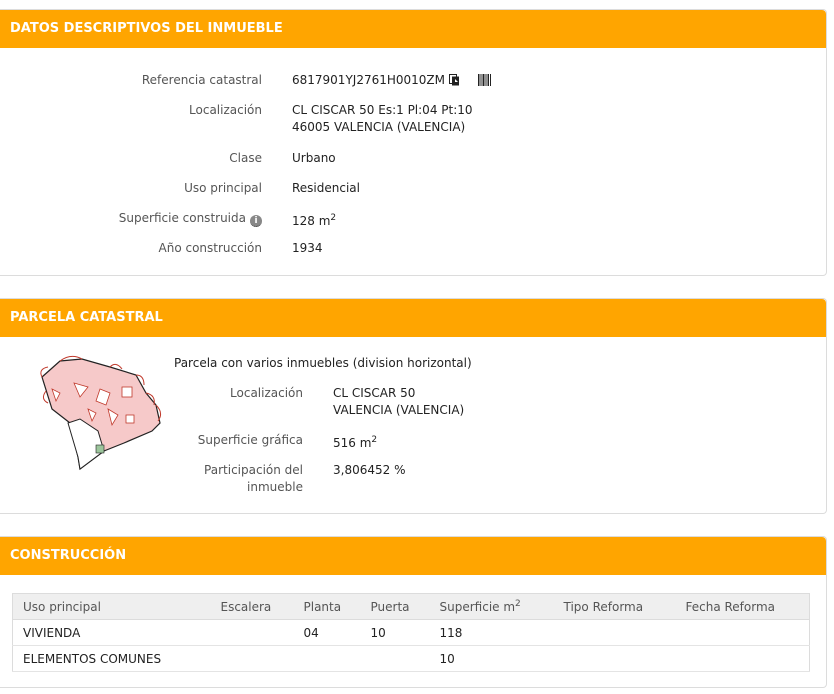 This screenshot has width=834, height=694. What do you see at coordinates (454, 80) in the screenshot?
I see `copy-icon` at bounding box center [454, 80].